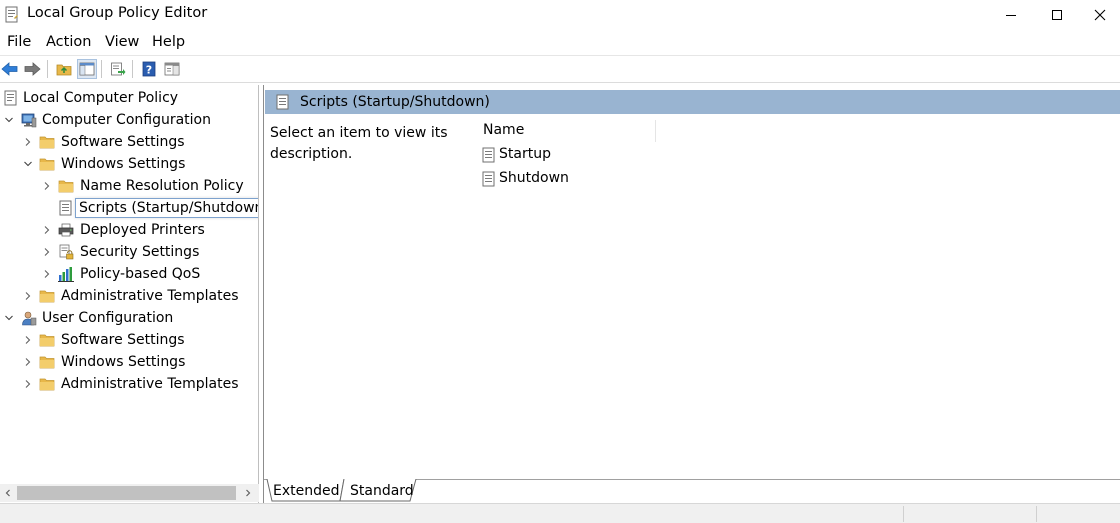  I want to click on tree-label: Deployed Printers, so click(142, 230).